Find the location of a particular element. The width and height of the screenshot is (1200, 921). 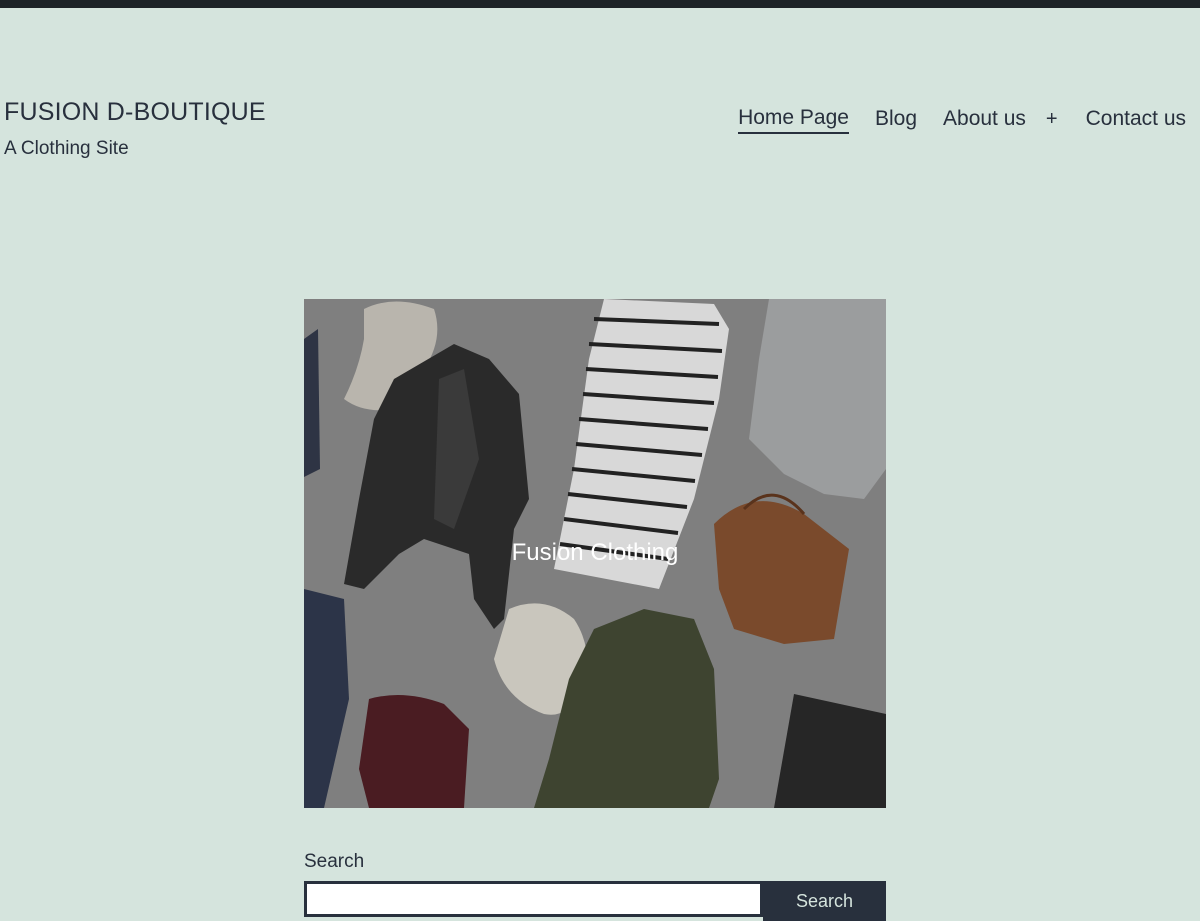

search-form: Search is located at coordinates (595, 901).